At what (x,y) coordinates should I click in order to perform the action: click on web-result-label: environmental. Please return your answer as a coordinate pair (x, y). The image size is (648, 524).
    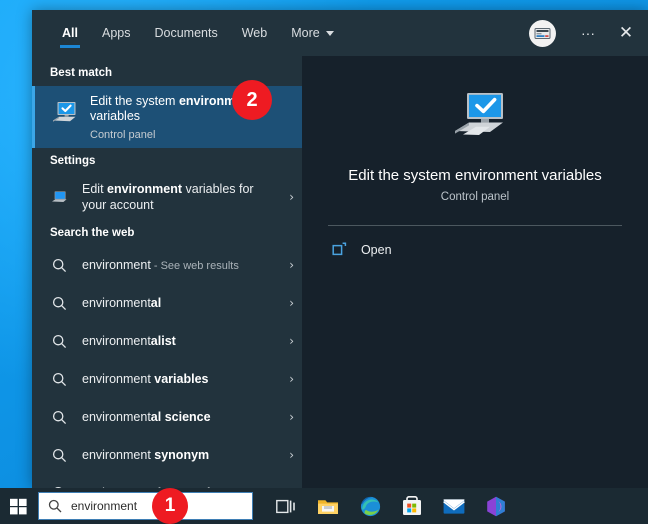
    Looking at the image, I should click on (180, 303).